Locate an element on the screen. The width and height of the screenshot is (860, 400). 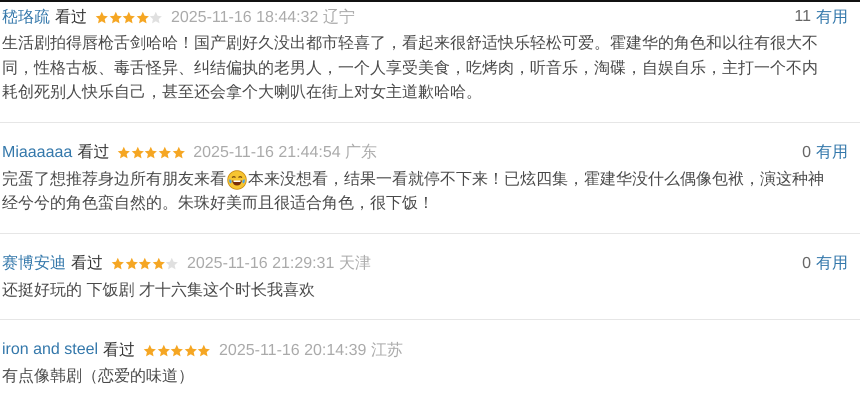
comment-text: 本来没想看，结果一看就停不下来！已炫四集，霍建华没什么偶像包袱，演这种神 is located at coordinates (536, 180).